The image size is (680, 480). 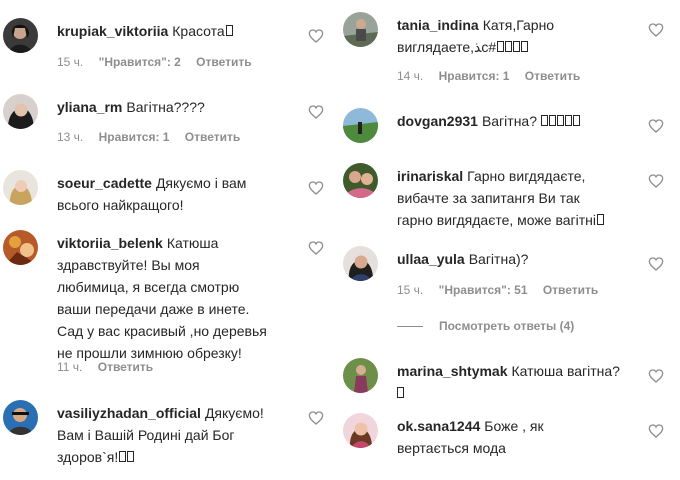 I want to click on comment-username: soeur_cadette, so click(x=104, y=183).